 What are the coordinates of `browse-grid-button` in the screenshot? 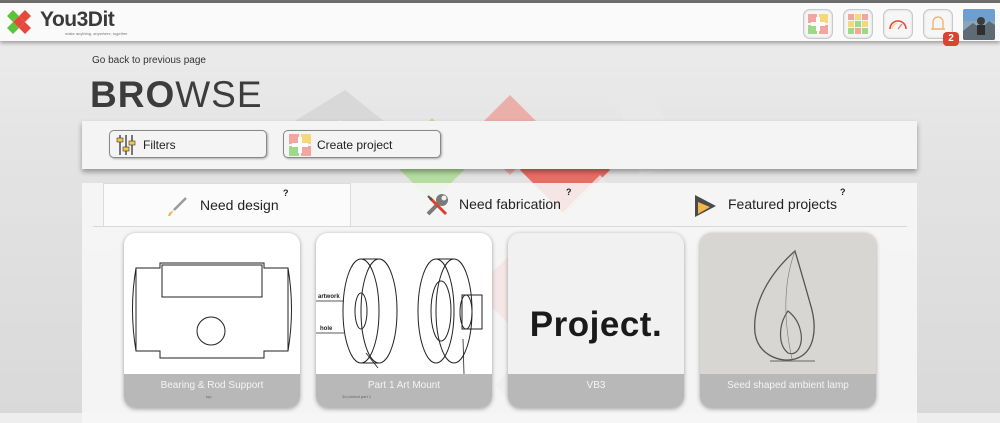 It's located at (858, 24).